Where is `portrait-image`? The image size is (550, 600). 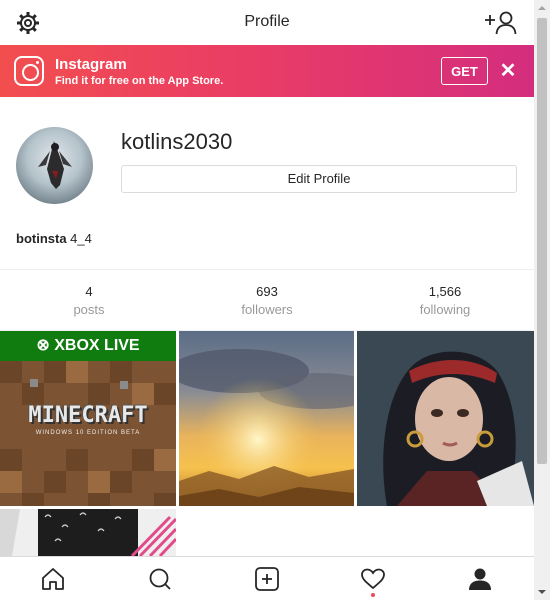 portrait-image is located at coordinates (445, 418).